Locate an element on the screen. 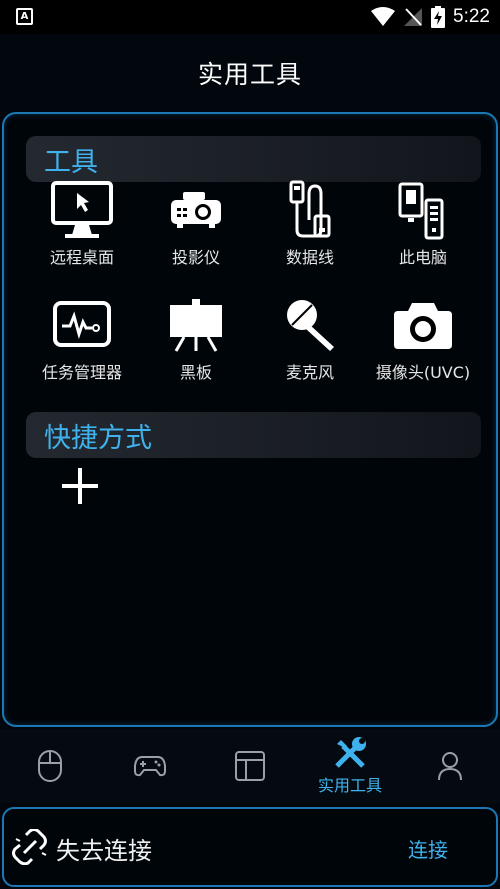 The image size is (500, 889). blackboard-icon is located at coordinates (196, 325).